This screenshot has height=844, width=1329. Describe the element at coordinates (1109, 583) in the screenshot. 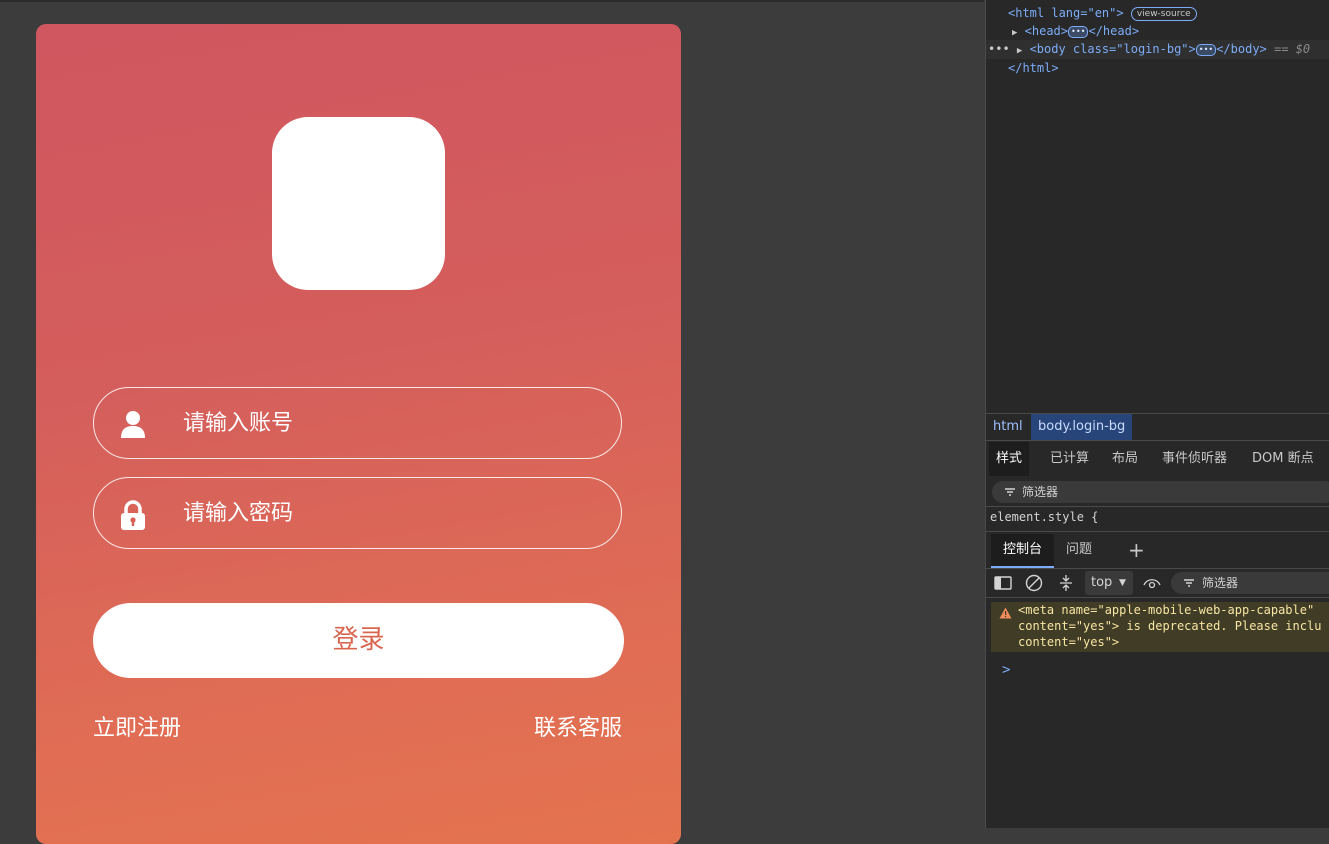

I see `context-select: top ▼` at that location.